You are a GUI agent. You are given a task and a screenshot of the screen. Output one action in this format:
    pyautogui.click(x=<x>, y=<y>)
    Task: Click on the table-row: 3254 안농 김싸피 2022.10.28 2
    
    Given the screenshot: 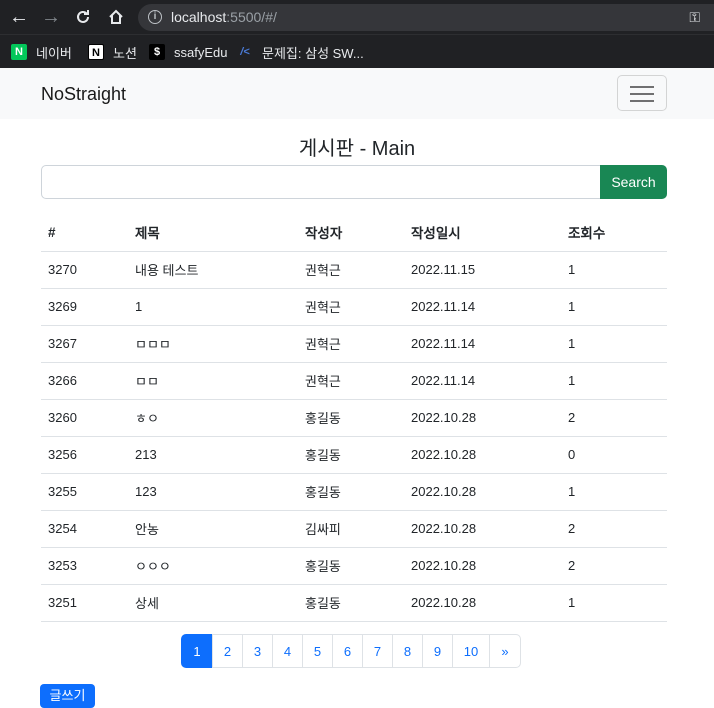 What is the action you would take?
    pyautogui.click(x=354, y=529)
    